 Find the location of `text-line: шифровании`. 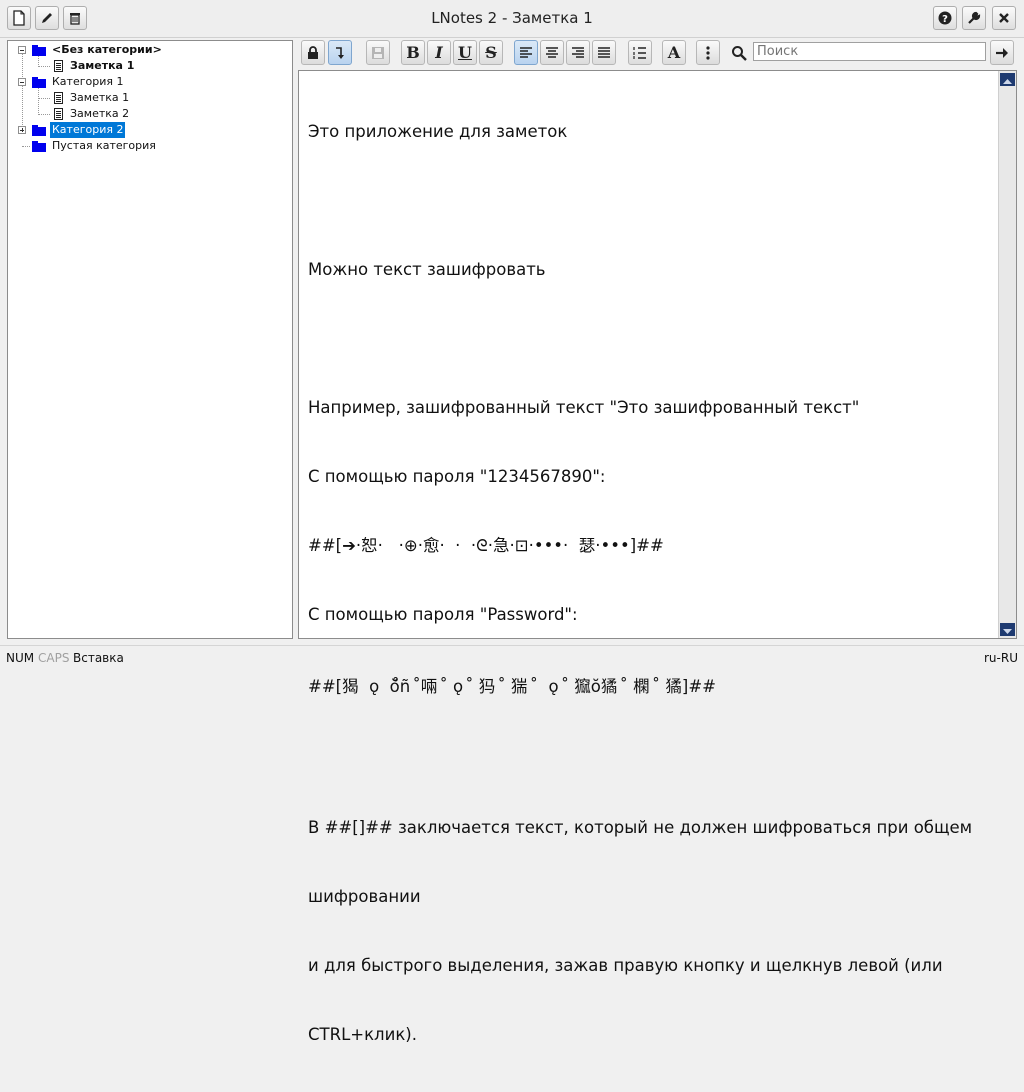

text-line: шифровании is located at coordinates (364, 896).